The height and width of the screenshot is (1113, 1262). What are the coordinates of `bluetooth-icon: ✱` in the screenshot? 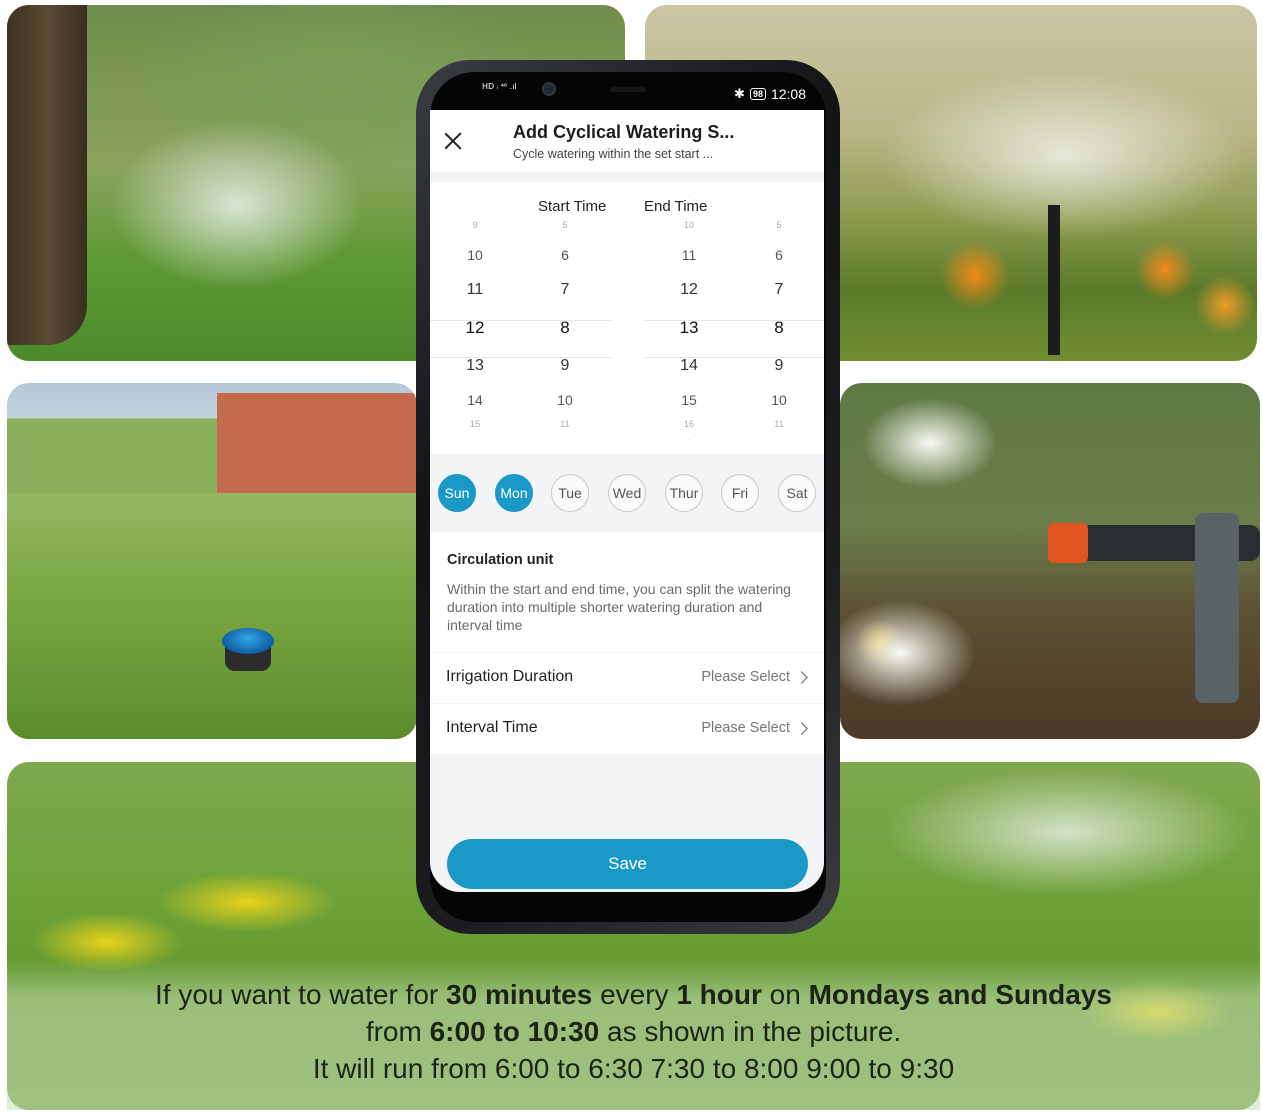 It's located at (739, 93).